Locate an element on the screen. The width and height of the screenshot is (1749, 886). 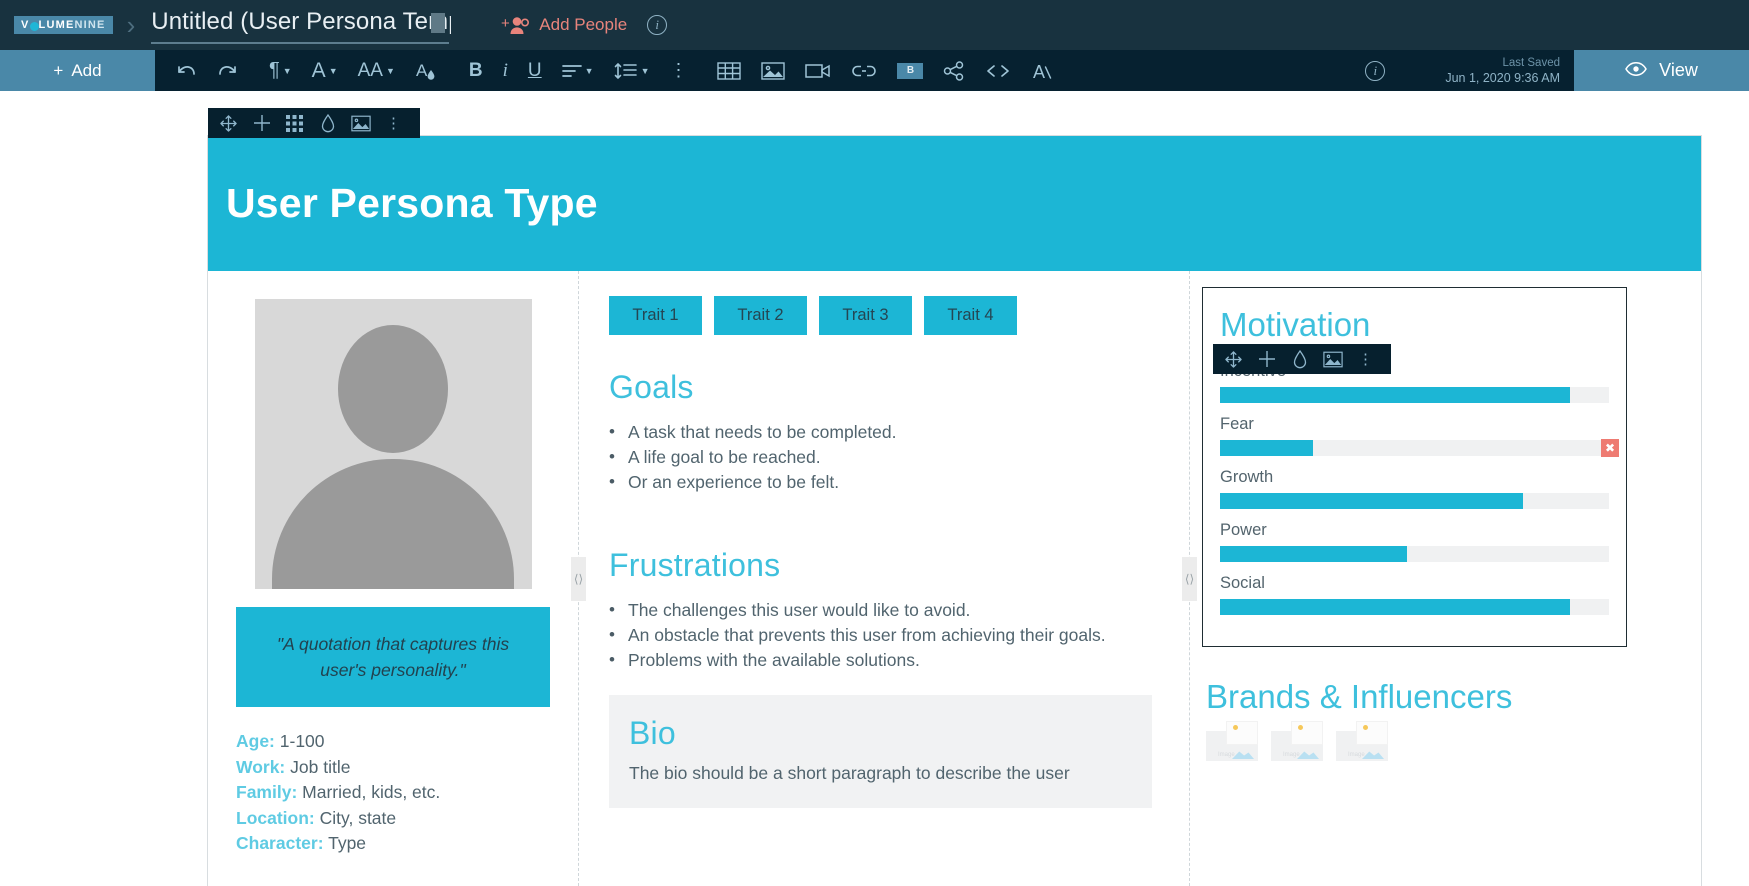
motivation-card: Motivation Incentive Fear ✖ Growth is located at coordinates (1414, 467).